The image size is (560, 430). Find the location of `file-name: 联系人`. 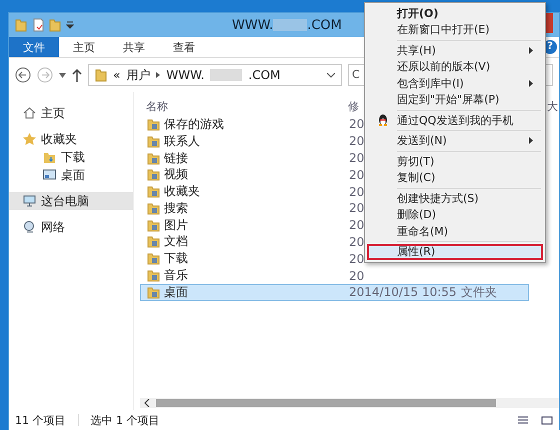

file-name: 联系人 is located at coordinates (182, 141).